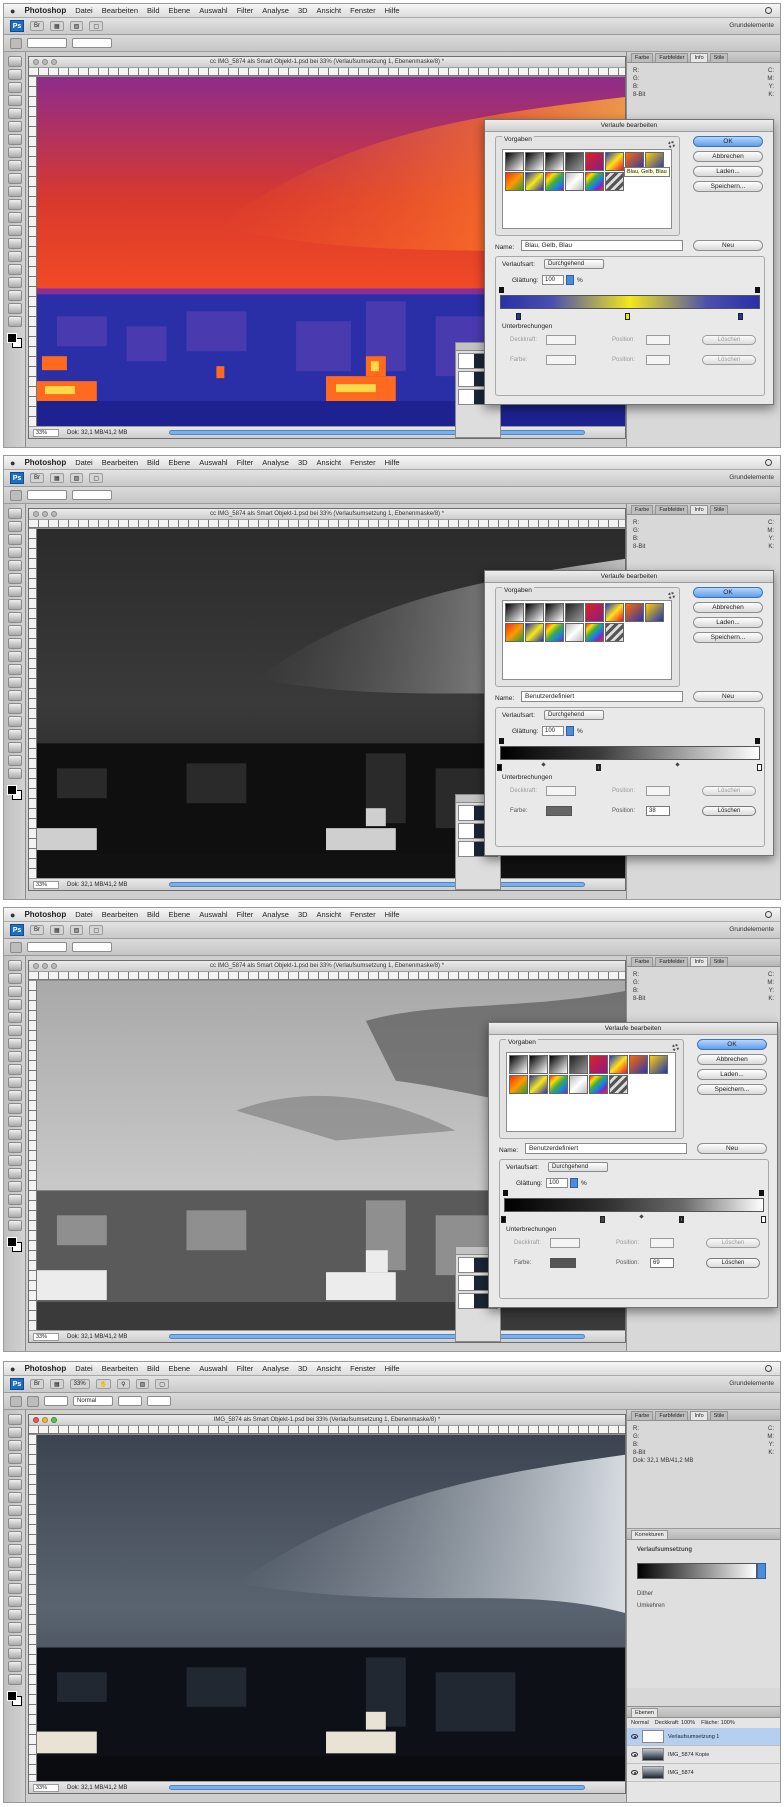  What do you see at coordinates (11, 338) in the screenshot?
I see `foreground-color` at bounding box center [11, 338].